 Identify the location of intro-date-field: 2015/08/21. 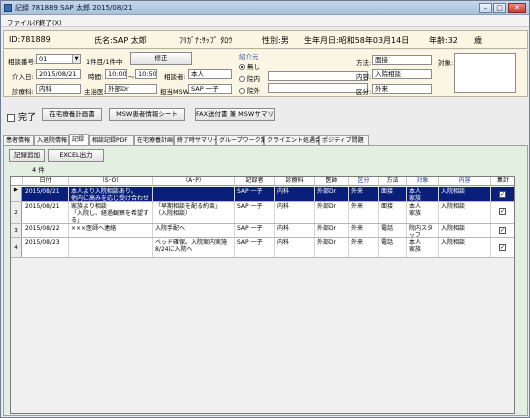
(58, 74).